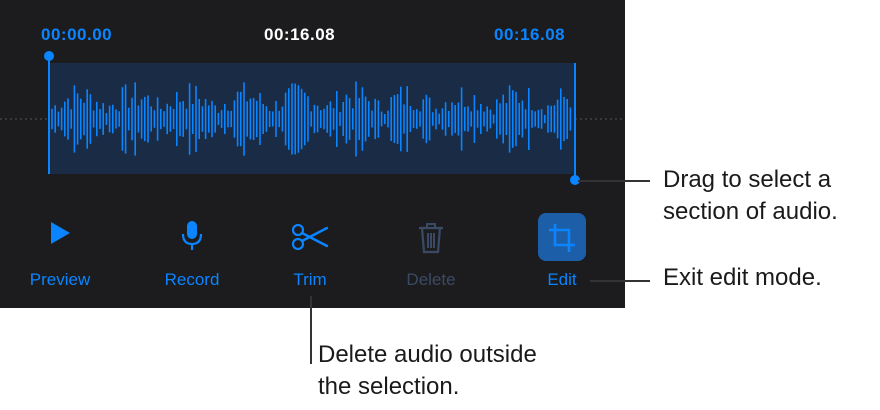 Image resolution: width=880 pixels, height=410 pixels. Describe the element at coordinates (562, 240) in the screenshot. I see `crop-icon` at that location.